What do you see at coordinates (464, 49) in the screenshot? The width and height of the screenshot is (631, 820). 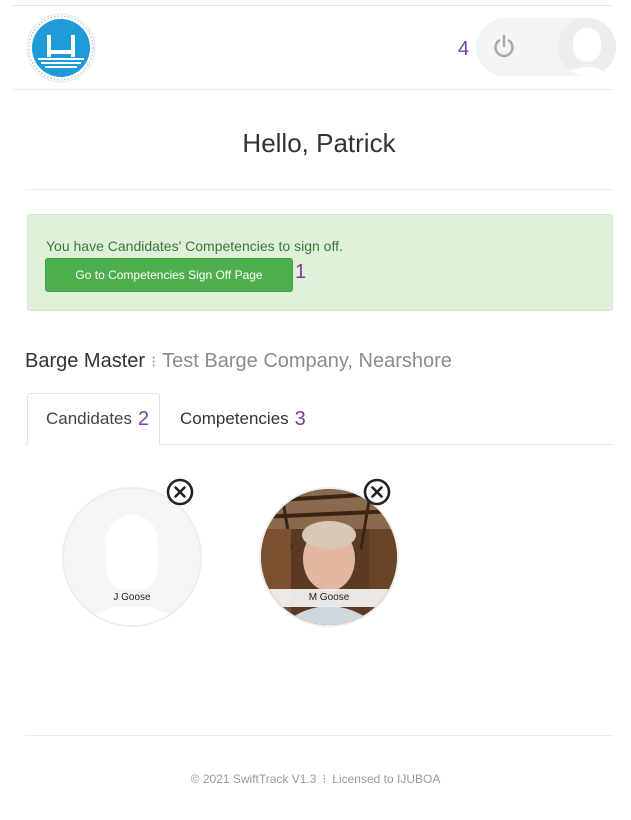 I see `step-number-4: 4` at bounding box center [464, 49].